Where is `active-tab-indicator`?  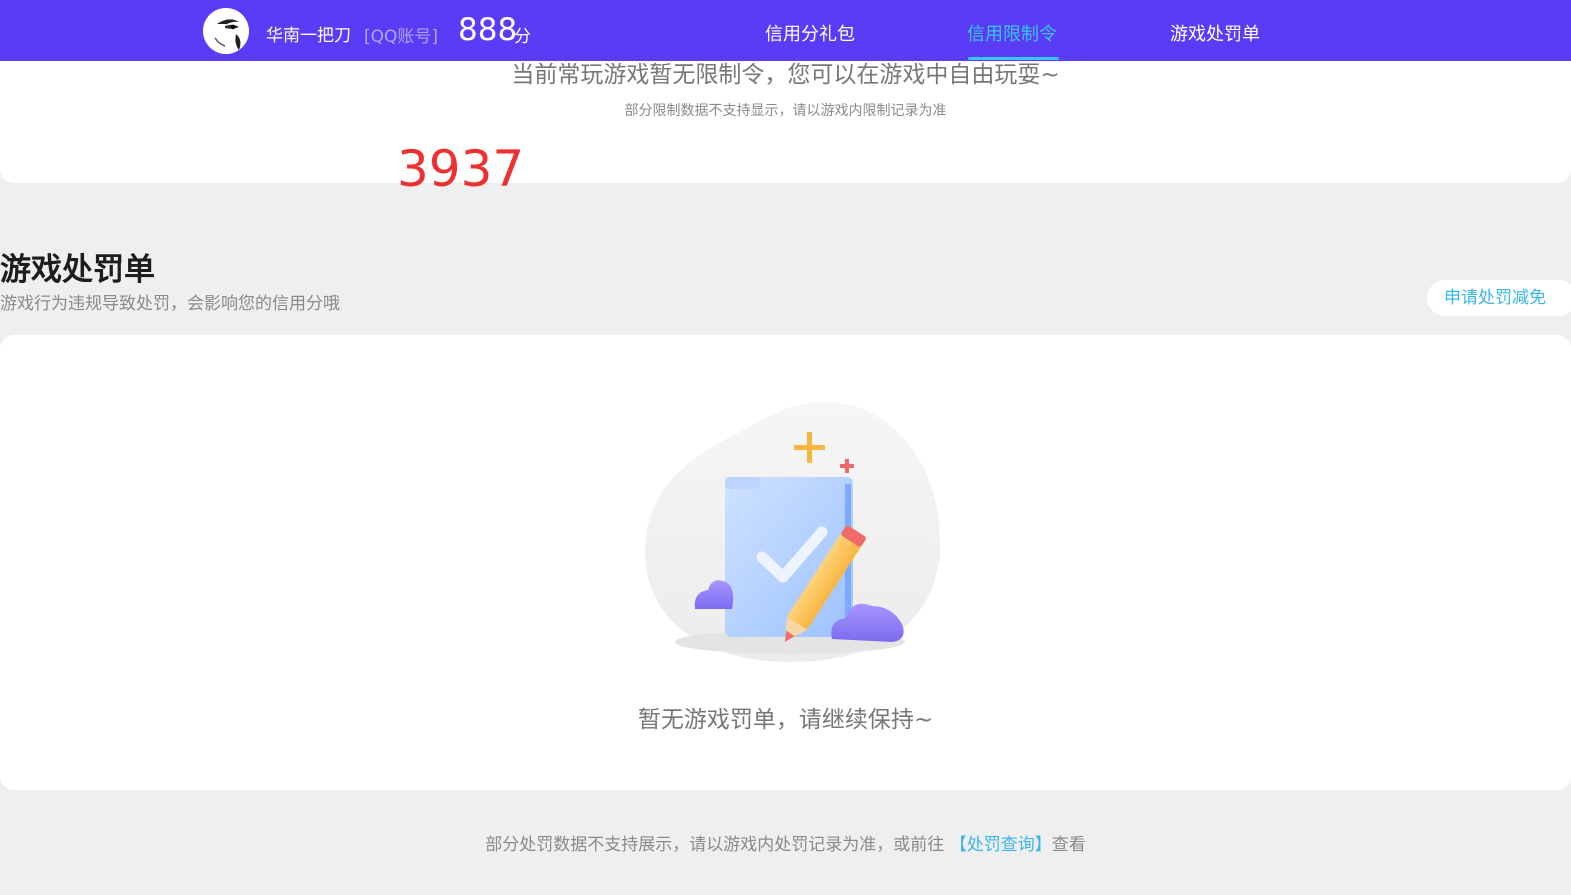 active-tab-indicator is located at coordinates (1013, 58).